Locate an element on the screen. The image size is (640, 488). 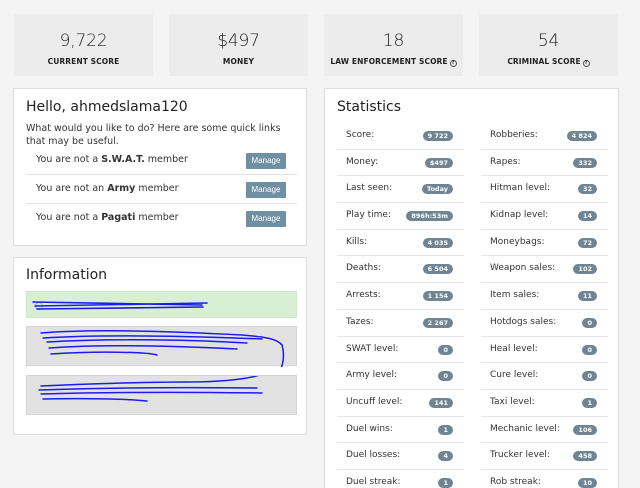
stat-row-badge: 4 824 is located at coordinates (581, 136).